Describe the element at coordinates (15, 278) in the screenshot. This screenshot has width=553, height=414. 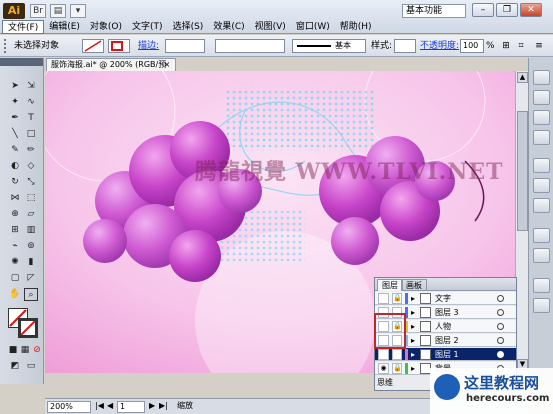
I see `artboard-tool-icon: ▢` at that location.